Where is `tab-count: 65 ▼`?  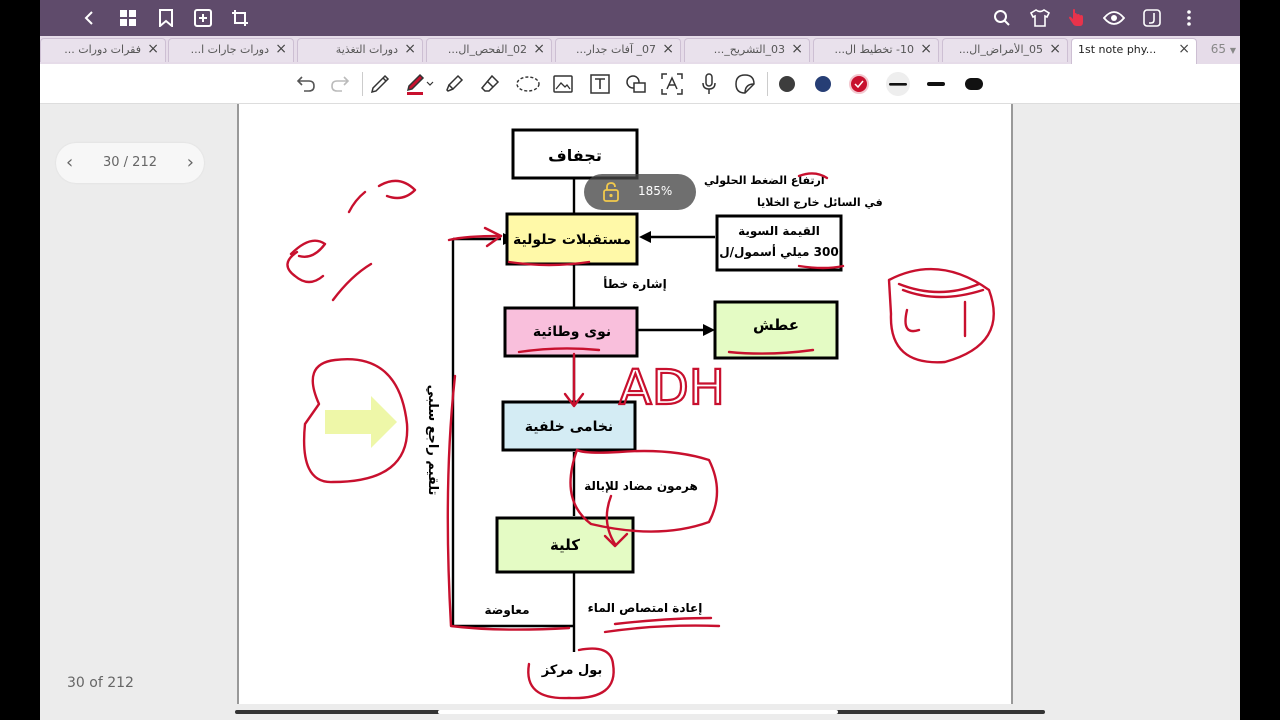
tab-count: 65 ▼ is located at coordinates (1223, 49).